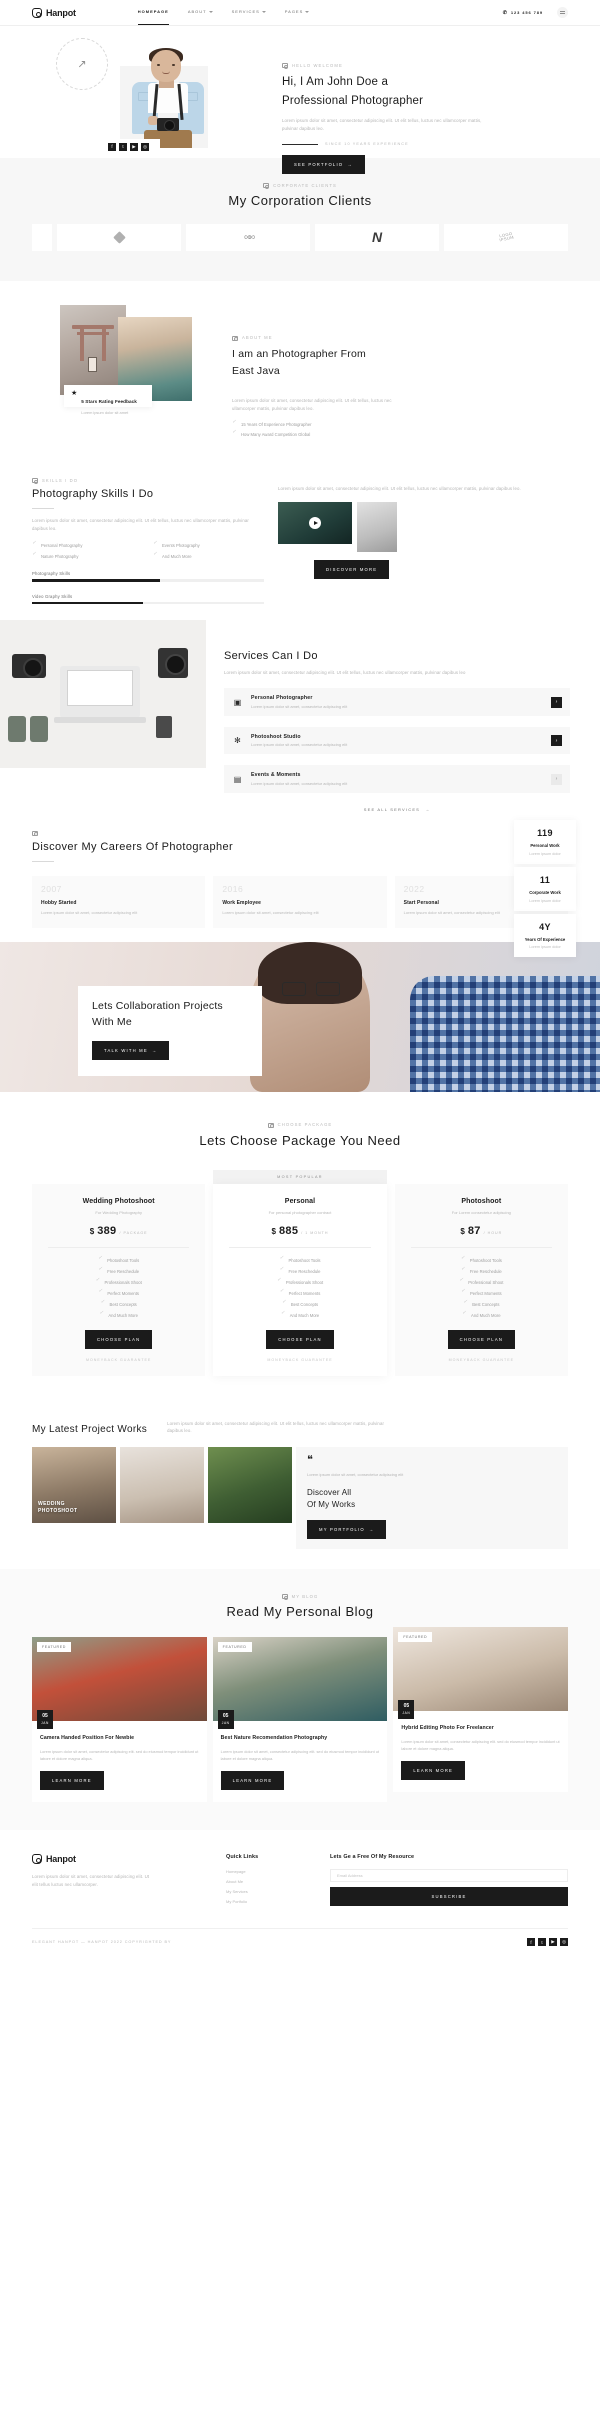  I want to click on about-title-line2: East Java, so click(256, 370).